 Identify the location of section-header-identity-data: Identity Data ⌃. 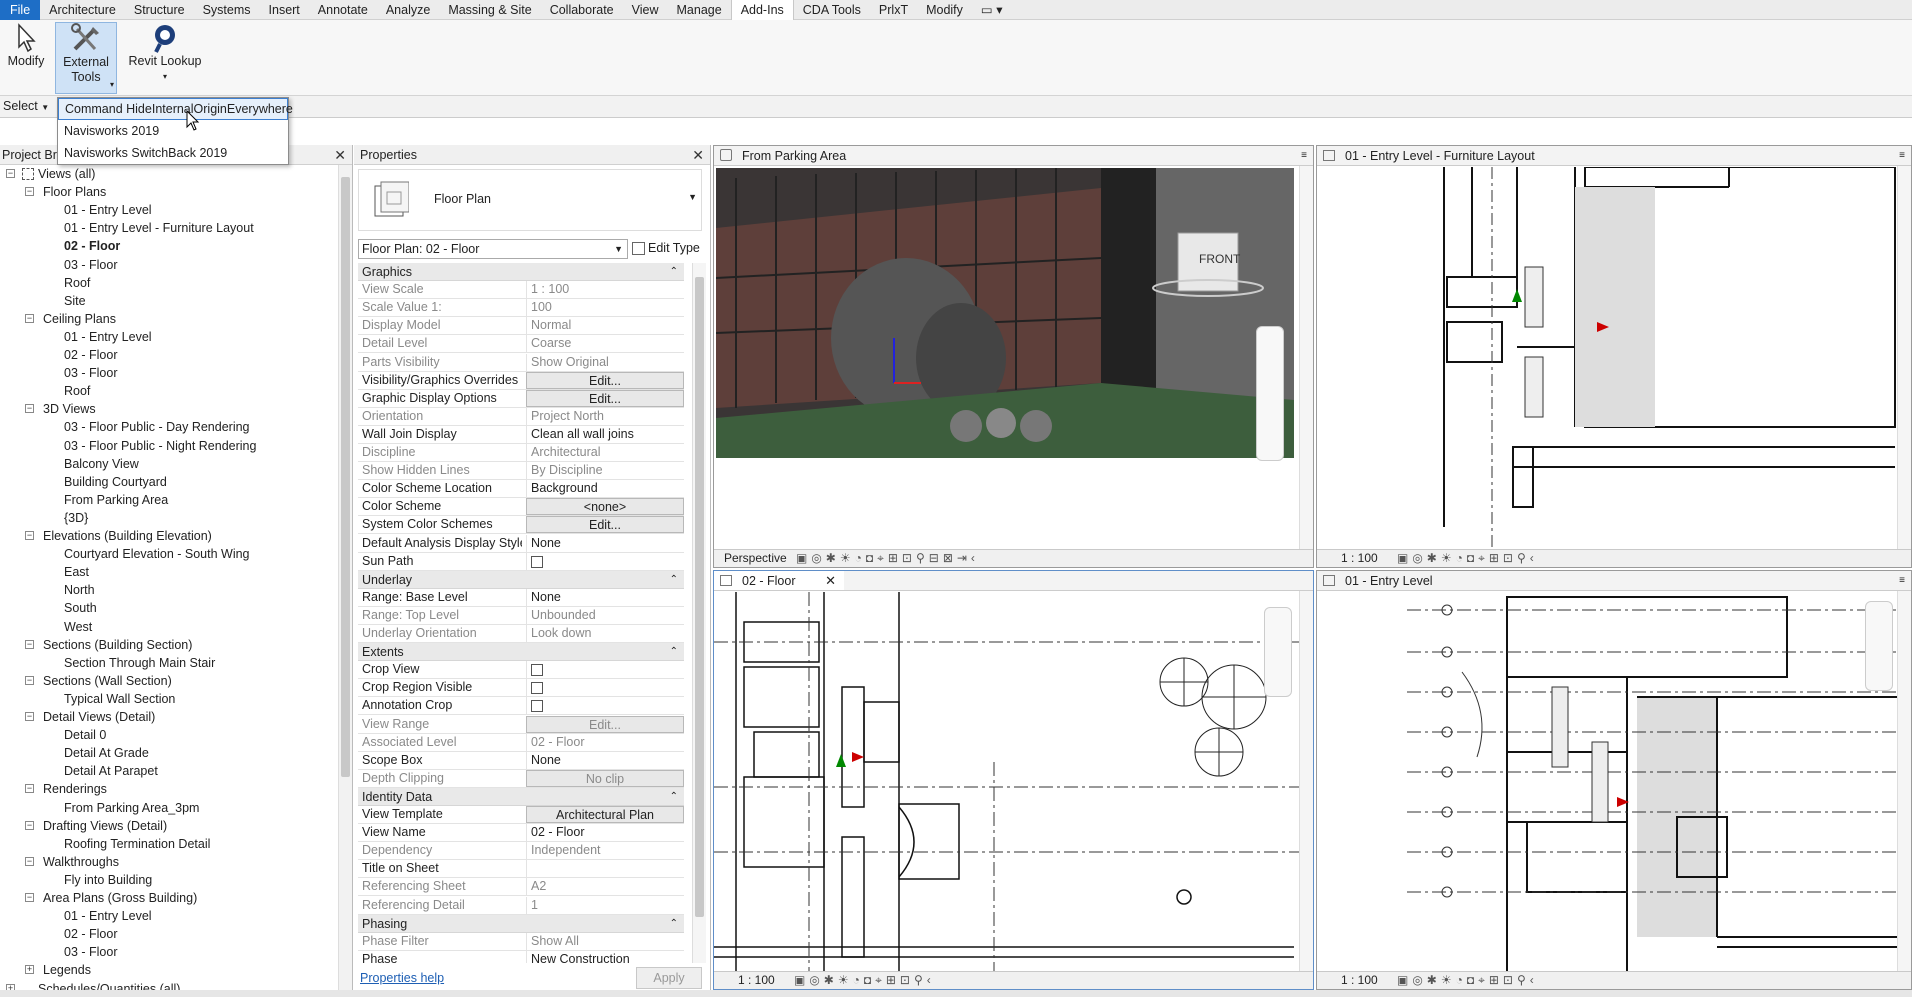
(521, 796).